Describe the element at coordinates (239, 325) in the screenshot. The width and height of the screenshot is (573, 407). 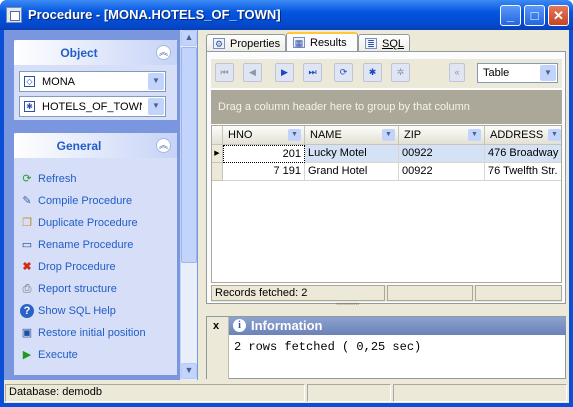
I see `info-icon: i` at that location.